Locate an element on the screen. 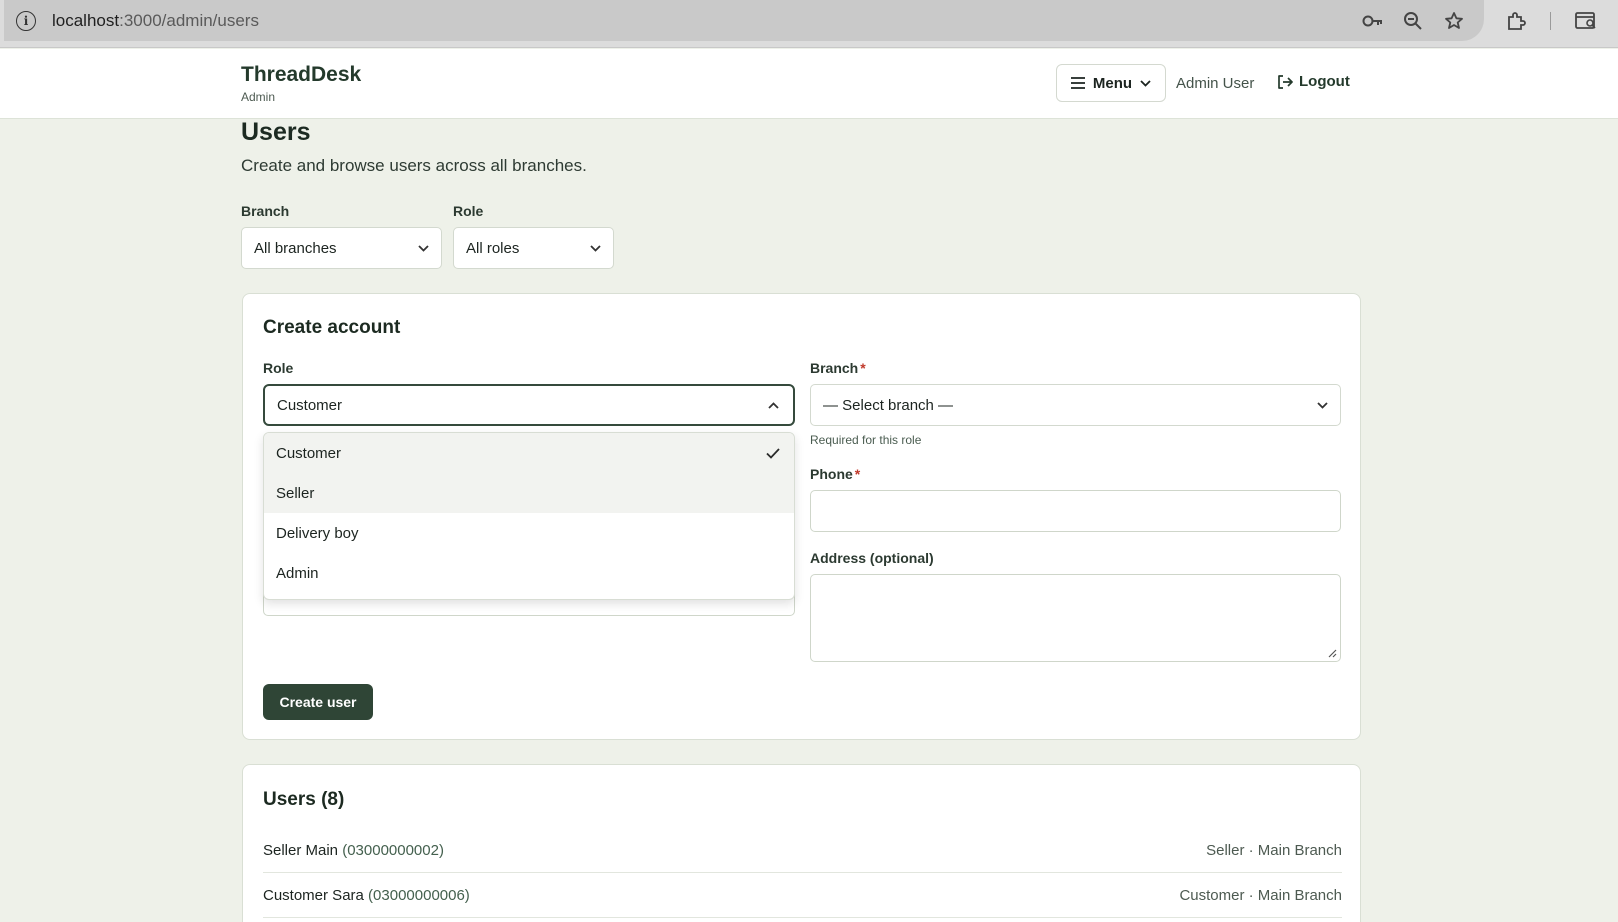  brand: ThreadDesk Admin is located at coordinates (301, 83).